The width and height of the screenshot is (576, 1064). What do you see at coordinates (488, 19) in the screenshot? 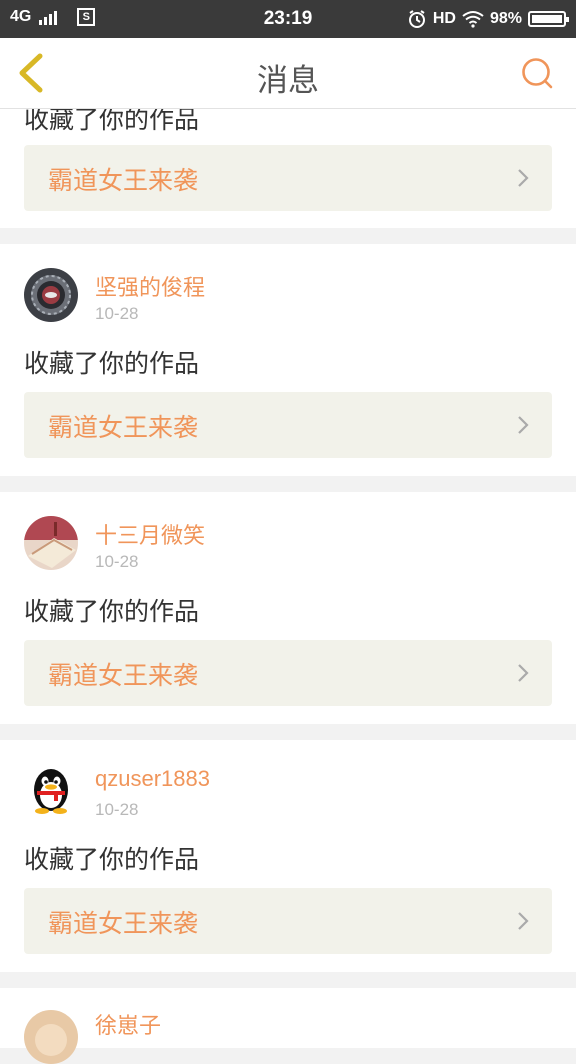
I see `status-right: HD 98%` at bounding box center [488, 19].